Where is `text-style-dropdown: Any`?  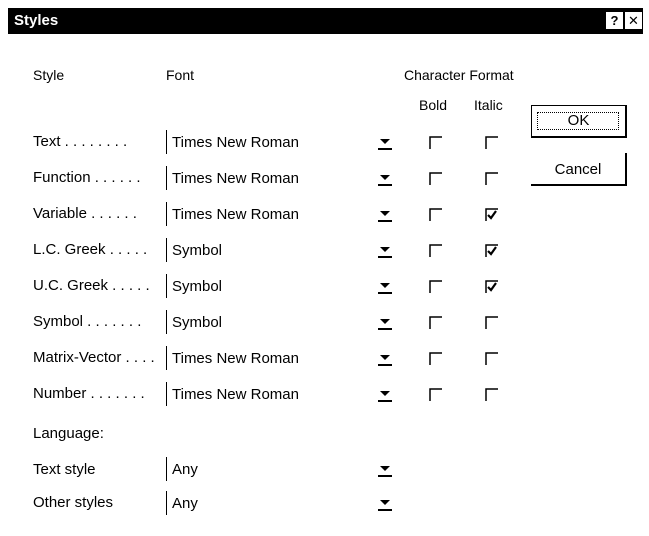 text-style-dropdown: Any is located at coordinates (282, 469).